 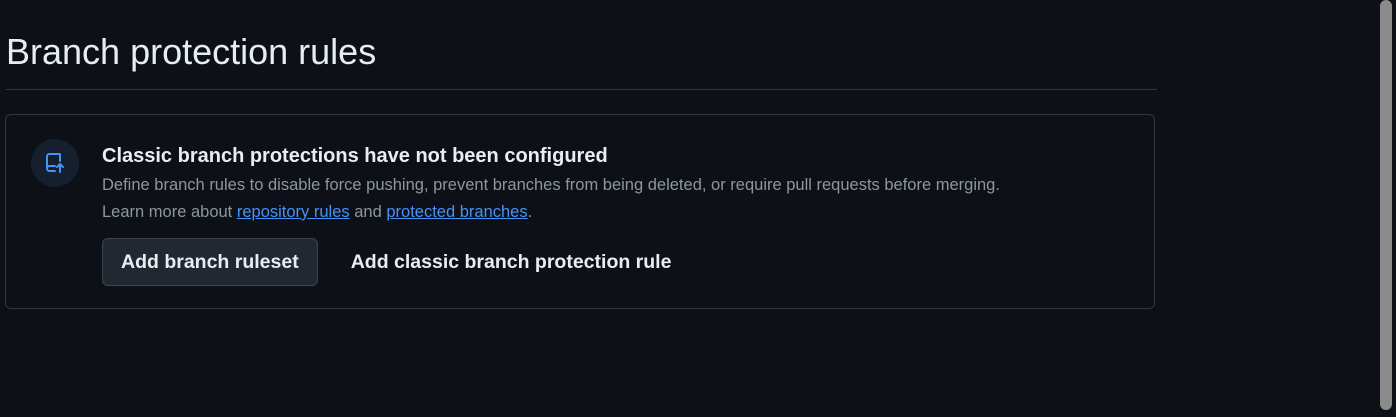 I want to click on learn-more-conjunction: and, so click(x=368, y=212).